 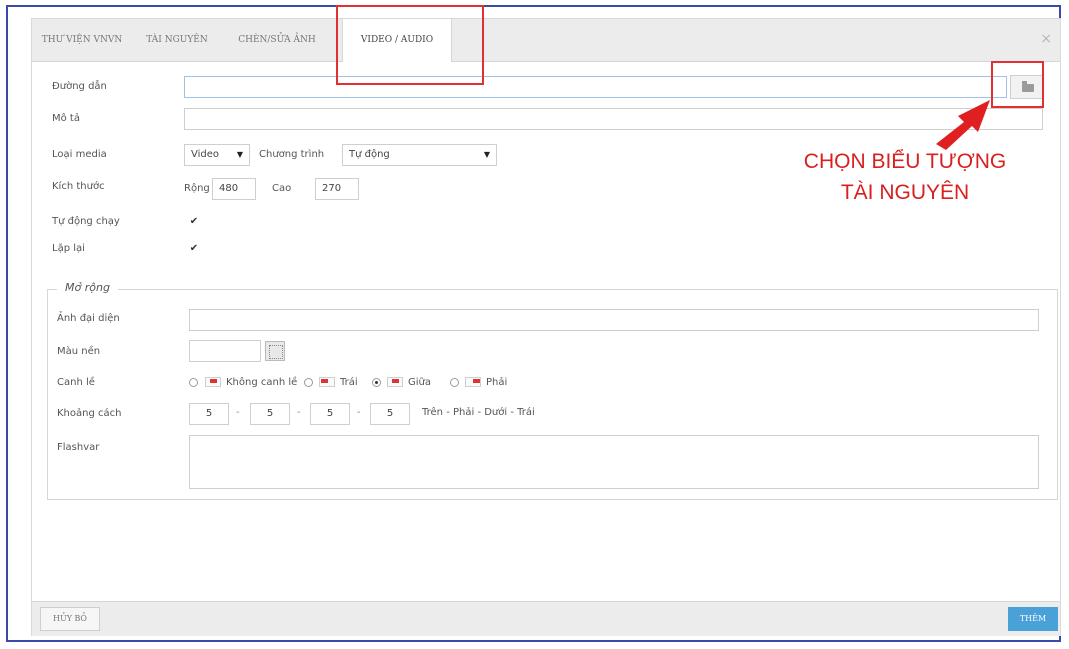 I want to click on size-label: Kích thước, so click(x=78, y=186).